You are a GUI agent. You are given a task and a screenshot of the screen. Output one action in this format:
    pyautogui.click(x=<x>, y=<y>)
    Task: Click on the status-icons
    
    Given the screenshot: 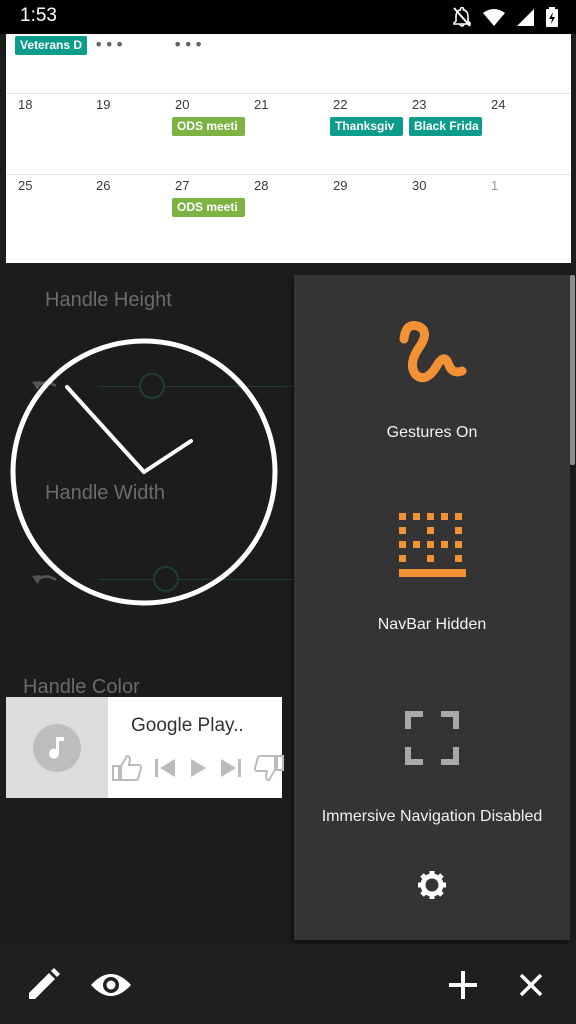 What is the action you would take?
    pyautogui.click(x=505, y=18)
    